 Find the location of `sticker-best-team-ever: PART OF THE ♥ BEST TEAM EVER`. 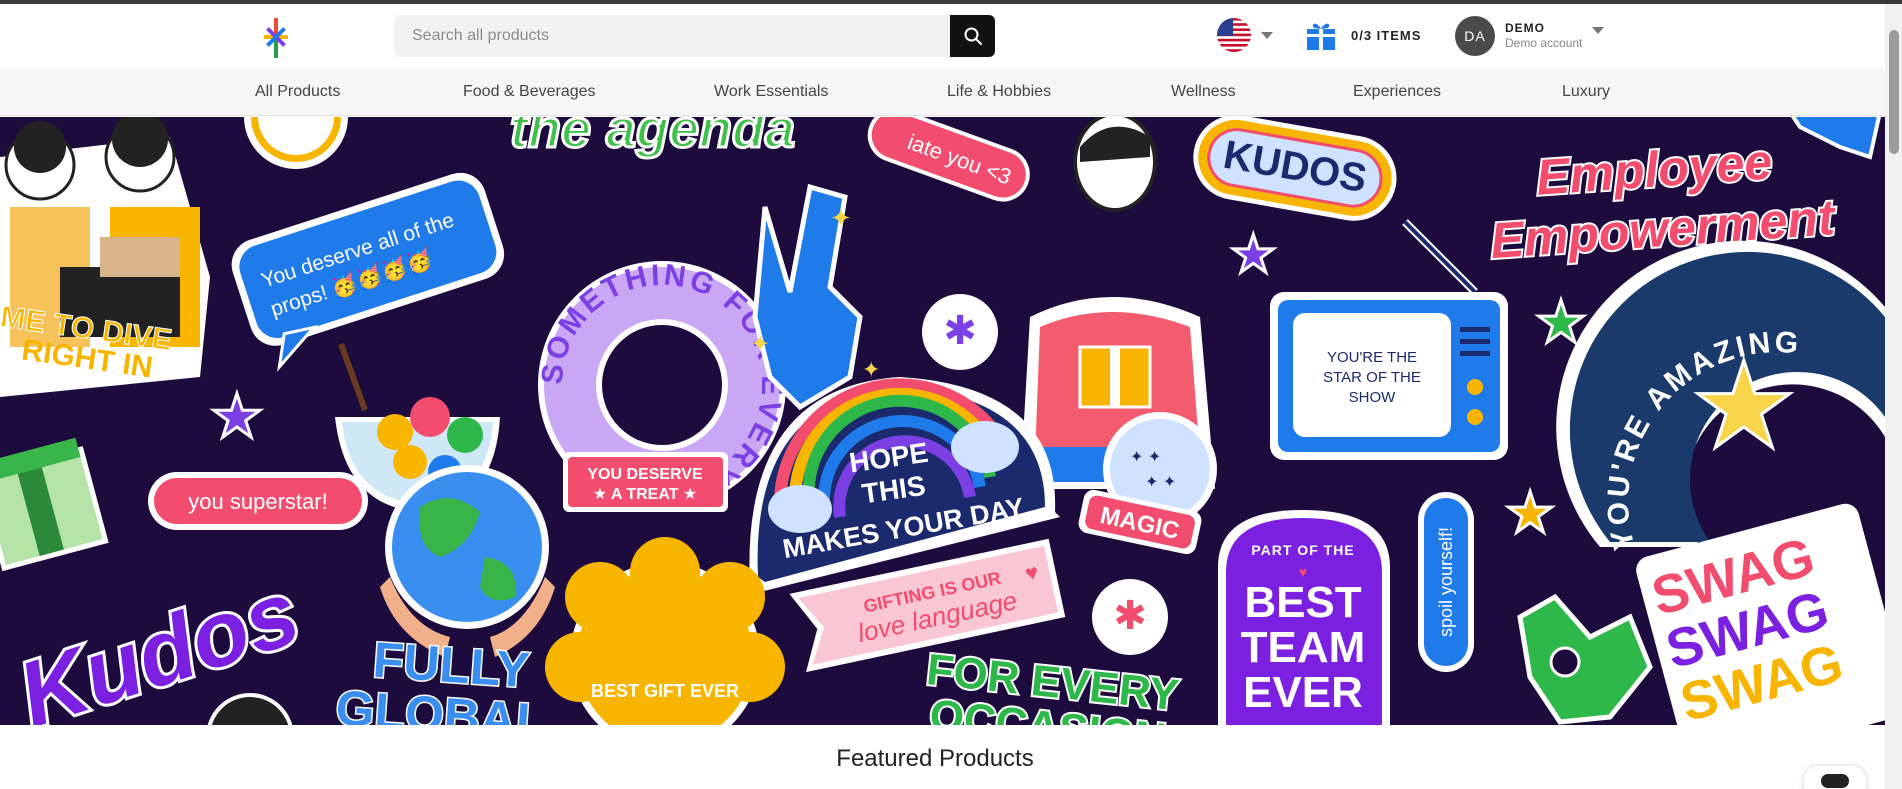

sticker-best-team-ever: PART OF THE ♥ BEST TEAM EVER is located at coordinates (1304, 617).